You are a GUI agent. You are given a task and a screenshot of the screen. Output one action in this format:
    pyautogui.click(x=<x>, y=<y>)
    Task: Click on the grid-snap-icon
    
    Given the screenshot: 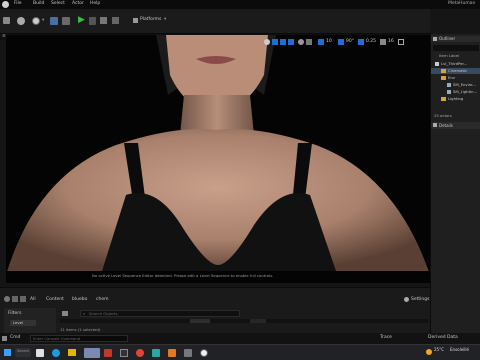 What is the action you would take?
    pyautogui.click(x=321, y=42)
    